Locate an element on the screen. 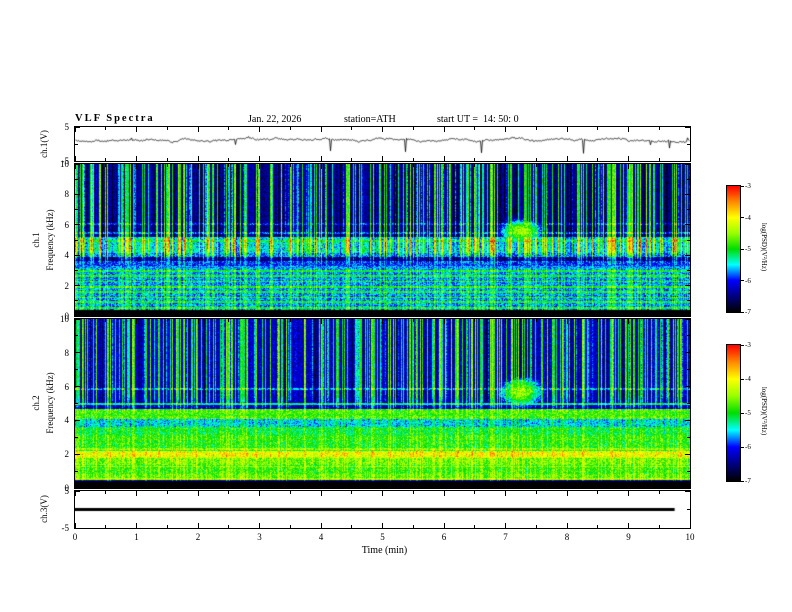  colorbar-ch1 is located at coordinates (733, 249).